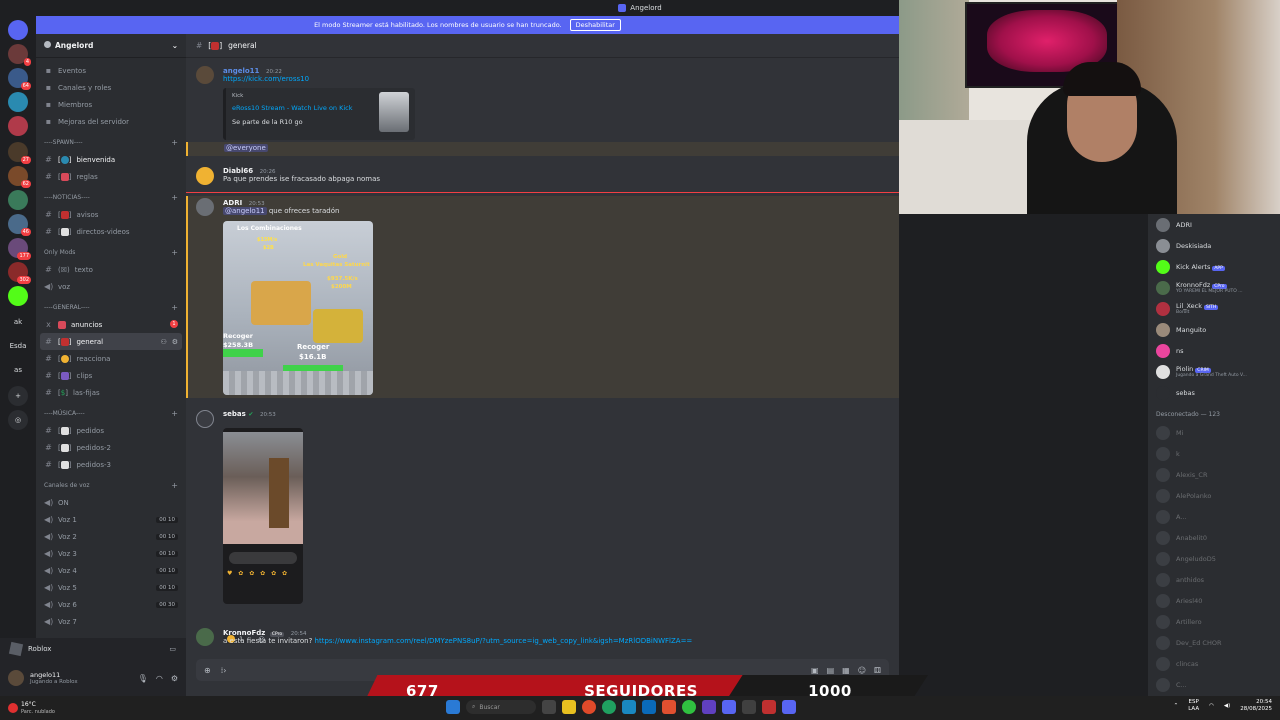 This screenshot has width=1280, height=720. What do you see at coordinates (111, 142) in the screenshot?
I see `category-spawn: ----SPAWN---- +` at bounding box center [111, 142].